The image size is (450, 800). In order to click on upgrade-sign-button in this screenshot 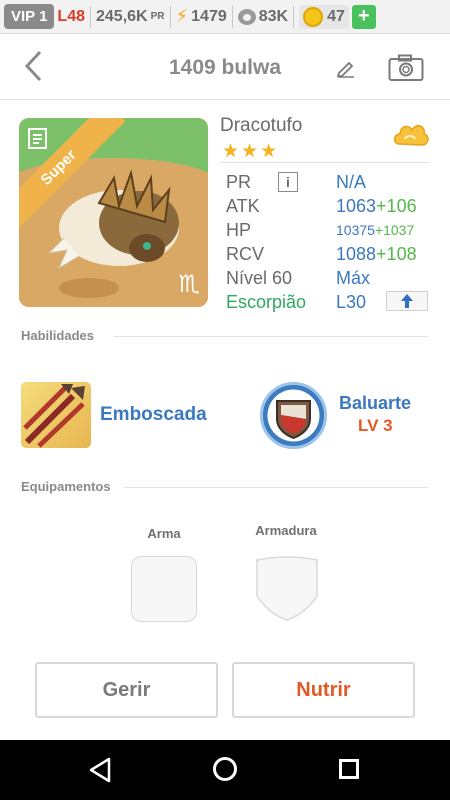, I will do `click(407, 301)`.